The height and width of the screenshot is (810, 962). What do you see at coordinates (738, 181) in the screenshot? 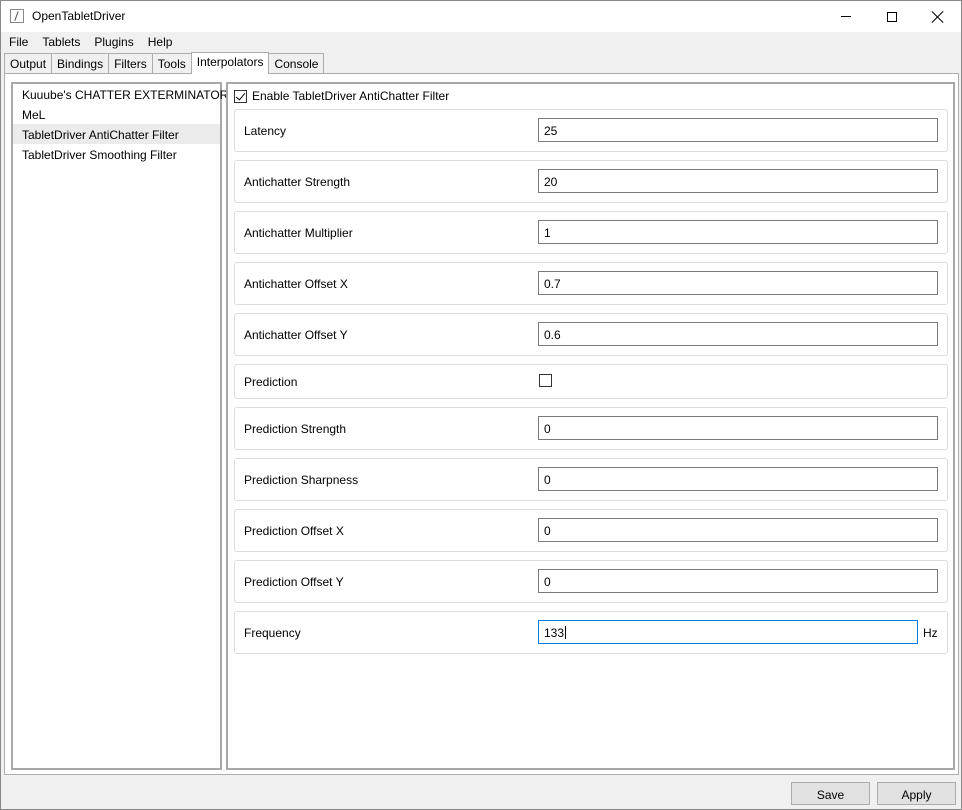
I see `antichatter-strength-field: 20` at bounding box center [738, 181].